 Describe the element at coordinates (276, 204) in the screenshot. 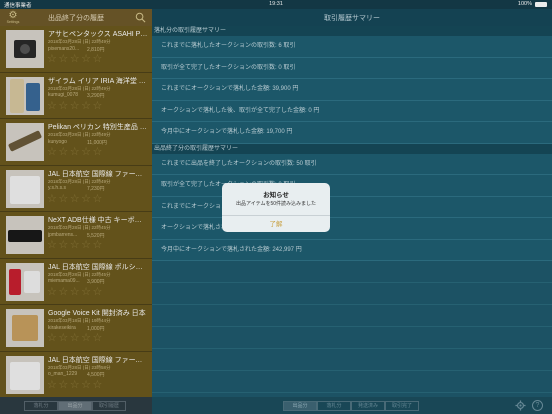

I see `alert-message: 出品アイテムを50件読み込みました` at that location.